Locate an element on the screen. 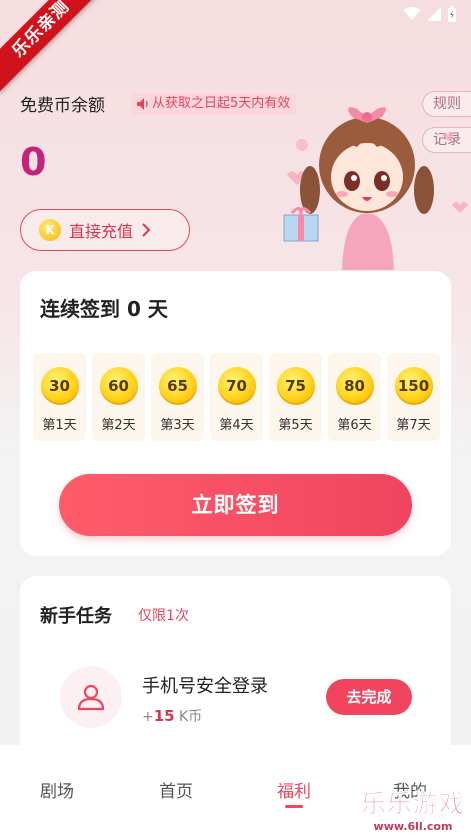  balance-label: 免费币余额 is located at coordinates (62, 106).